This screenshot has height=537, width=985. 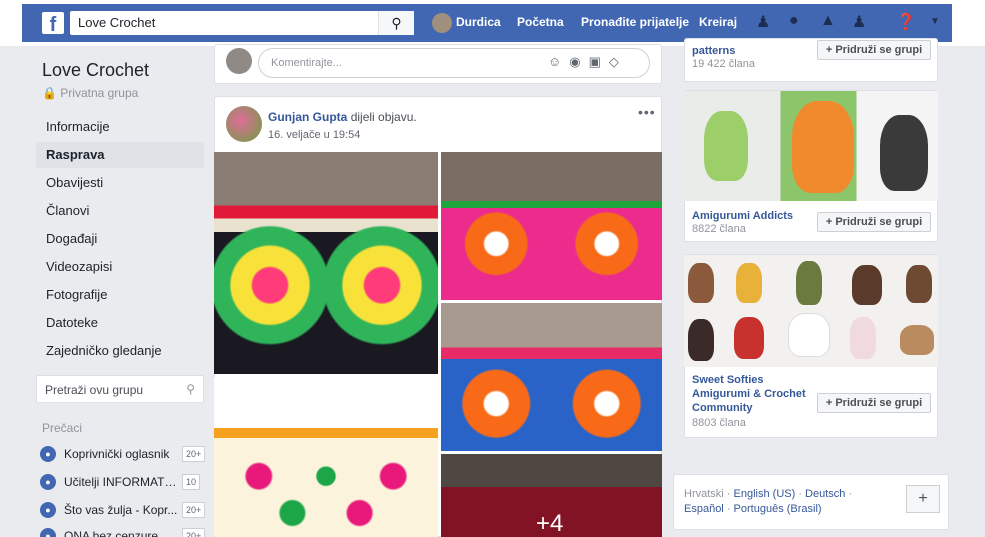 What do you see at coordinates (111, 533) in the screenshot?
I see `shortcut-label: ONA bez cenzure` at bounding box center [111, 533].